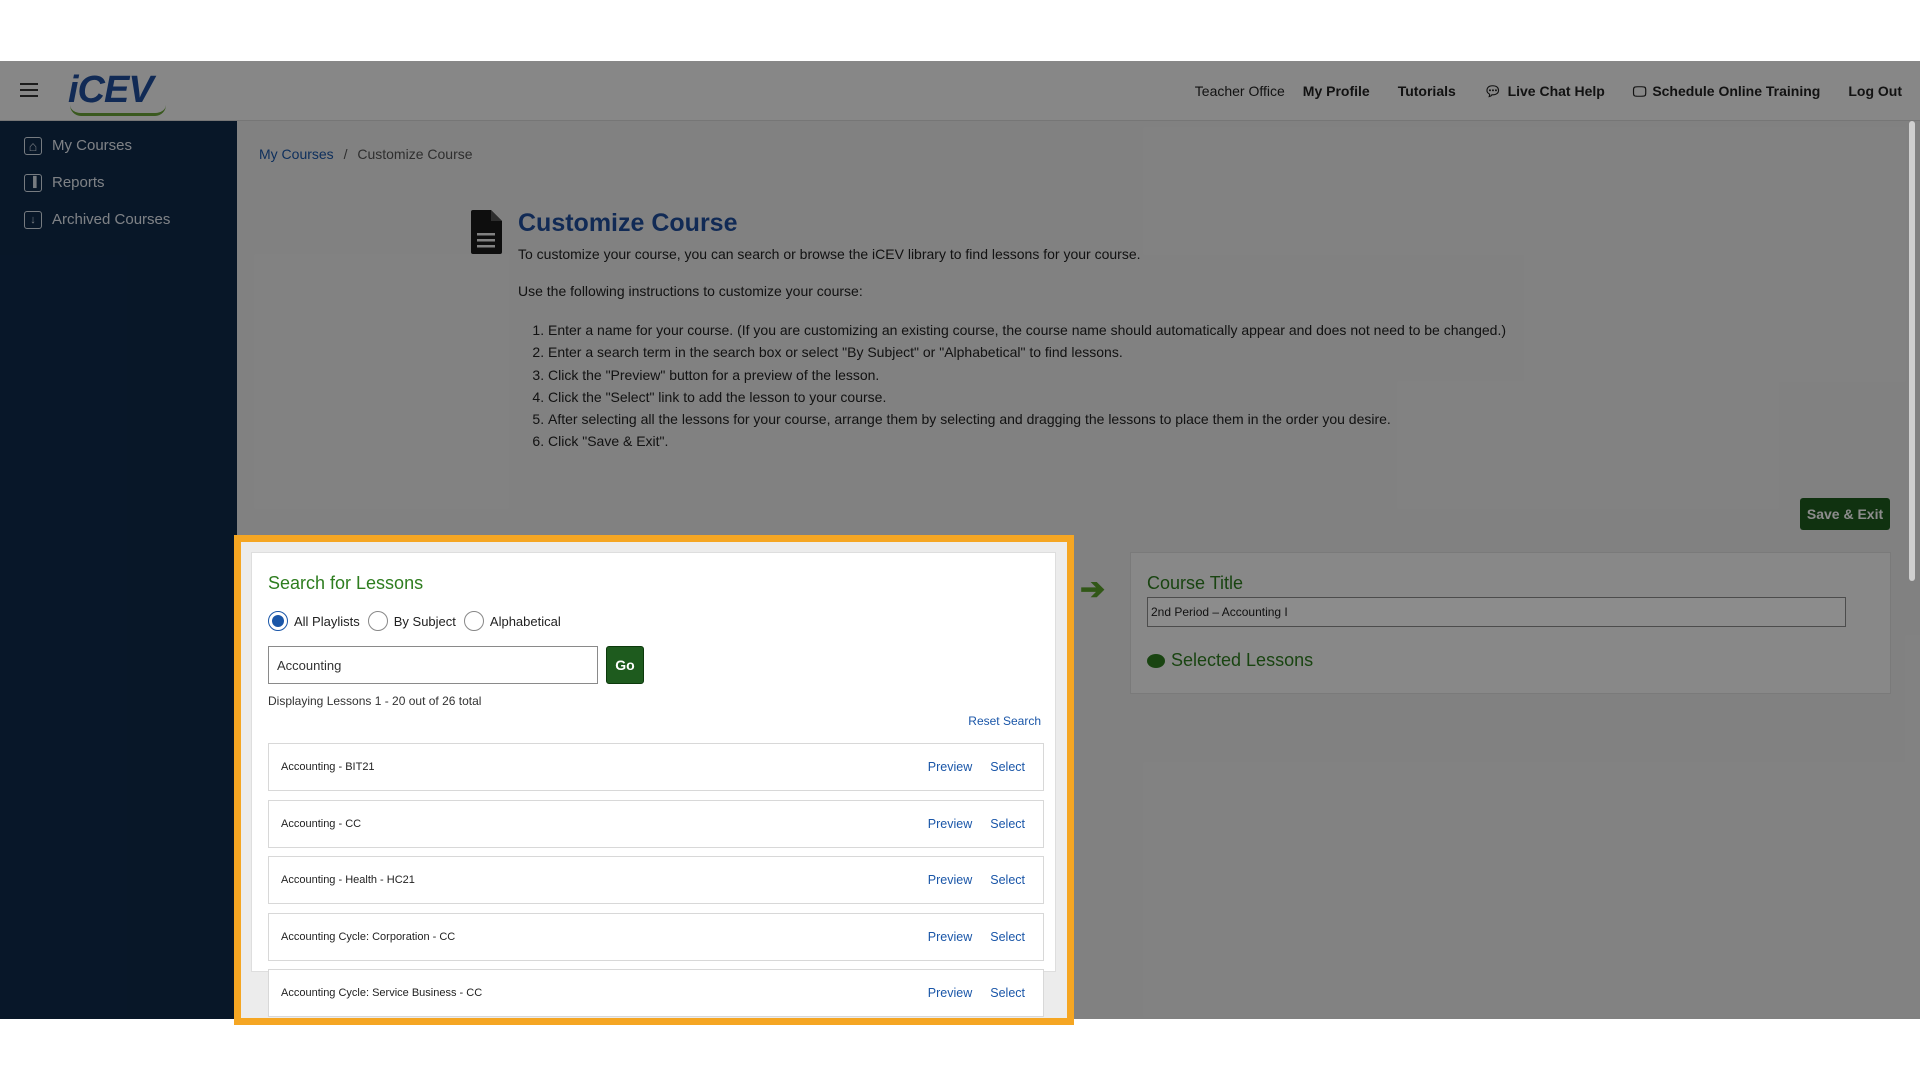 The image size is (1920, 1080). I want to click on sidebar-item-reports: ▐ Reports, so click(118, 182).